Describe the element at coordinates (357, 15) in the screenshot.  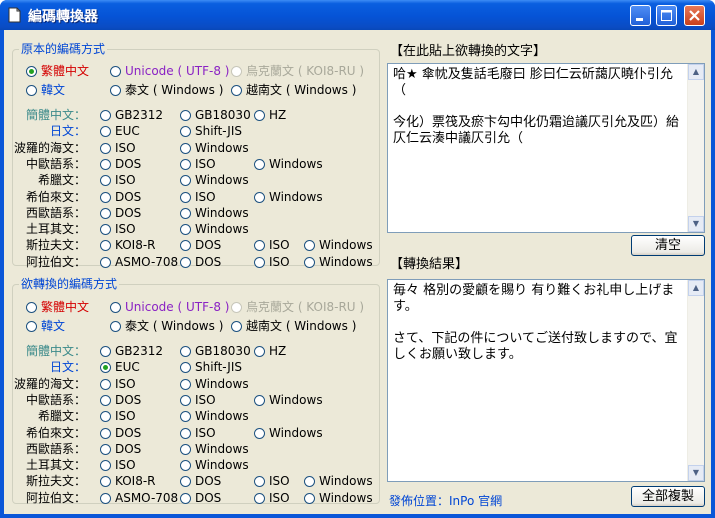
I see `title-bar: 編碼轉換器` at that location.